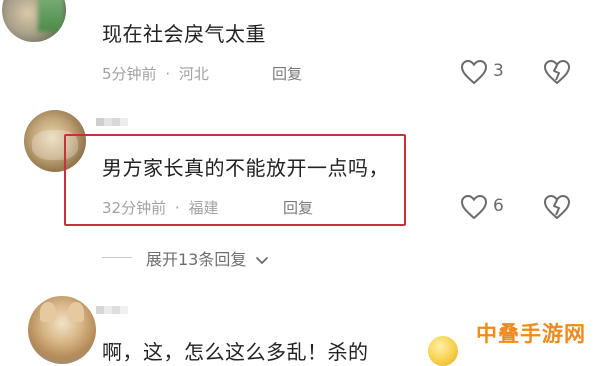 This screenshot has width=594, height=366. Describe the element at coordinates (262, 260) in the screenshot. I see `chevron-down-icon` at that location.